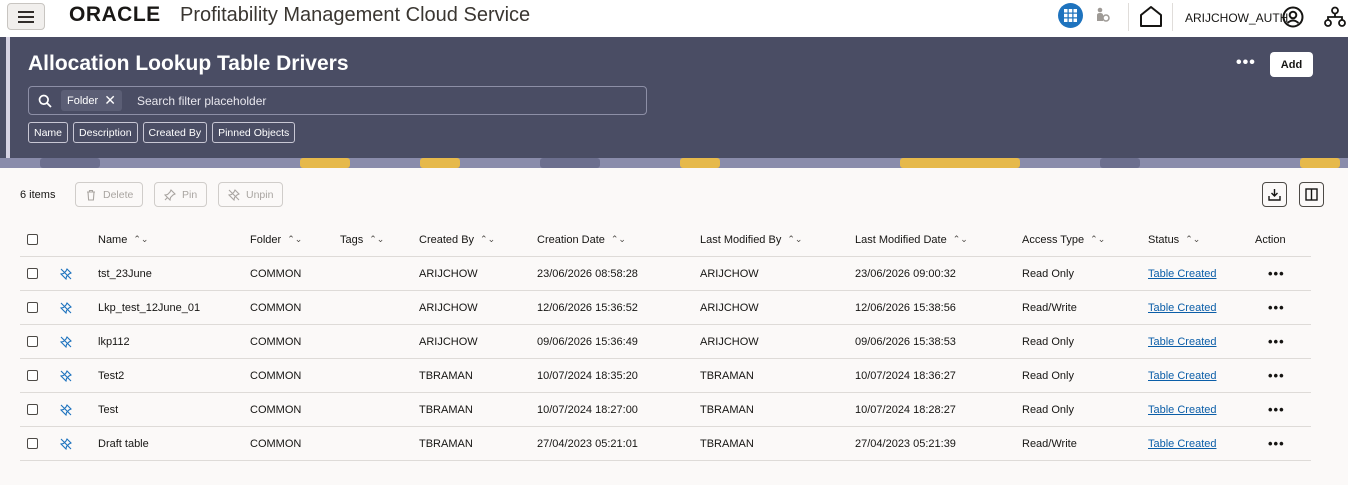  Describe the element at coordinates (337, 100) in the screenshot. I see `search-filter: Folder ✕ Search filter placeholder` at that location.